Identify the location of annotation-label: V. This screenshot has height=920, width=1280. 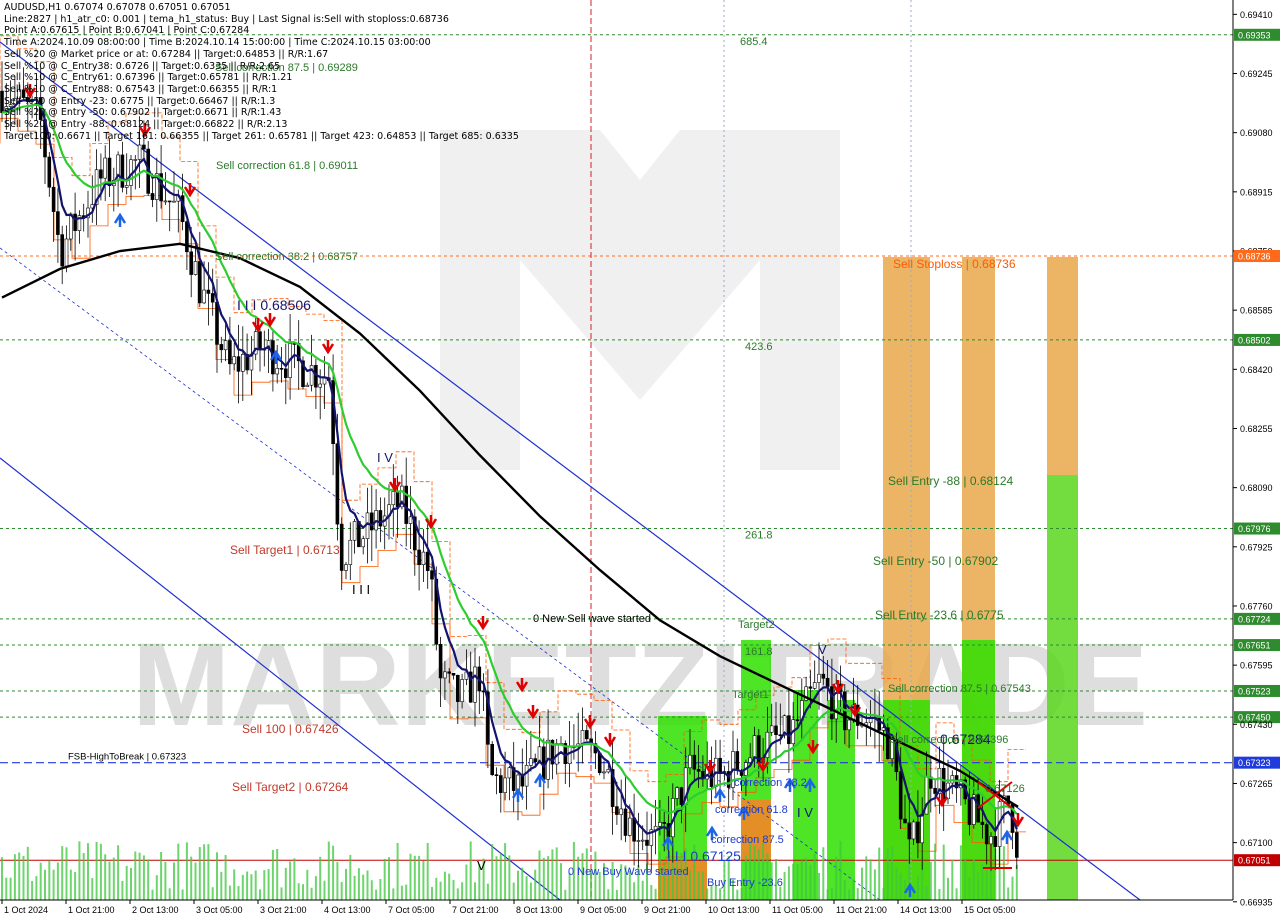
(481, 865).